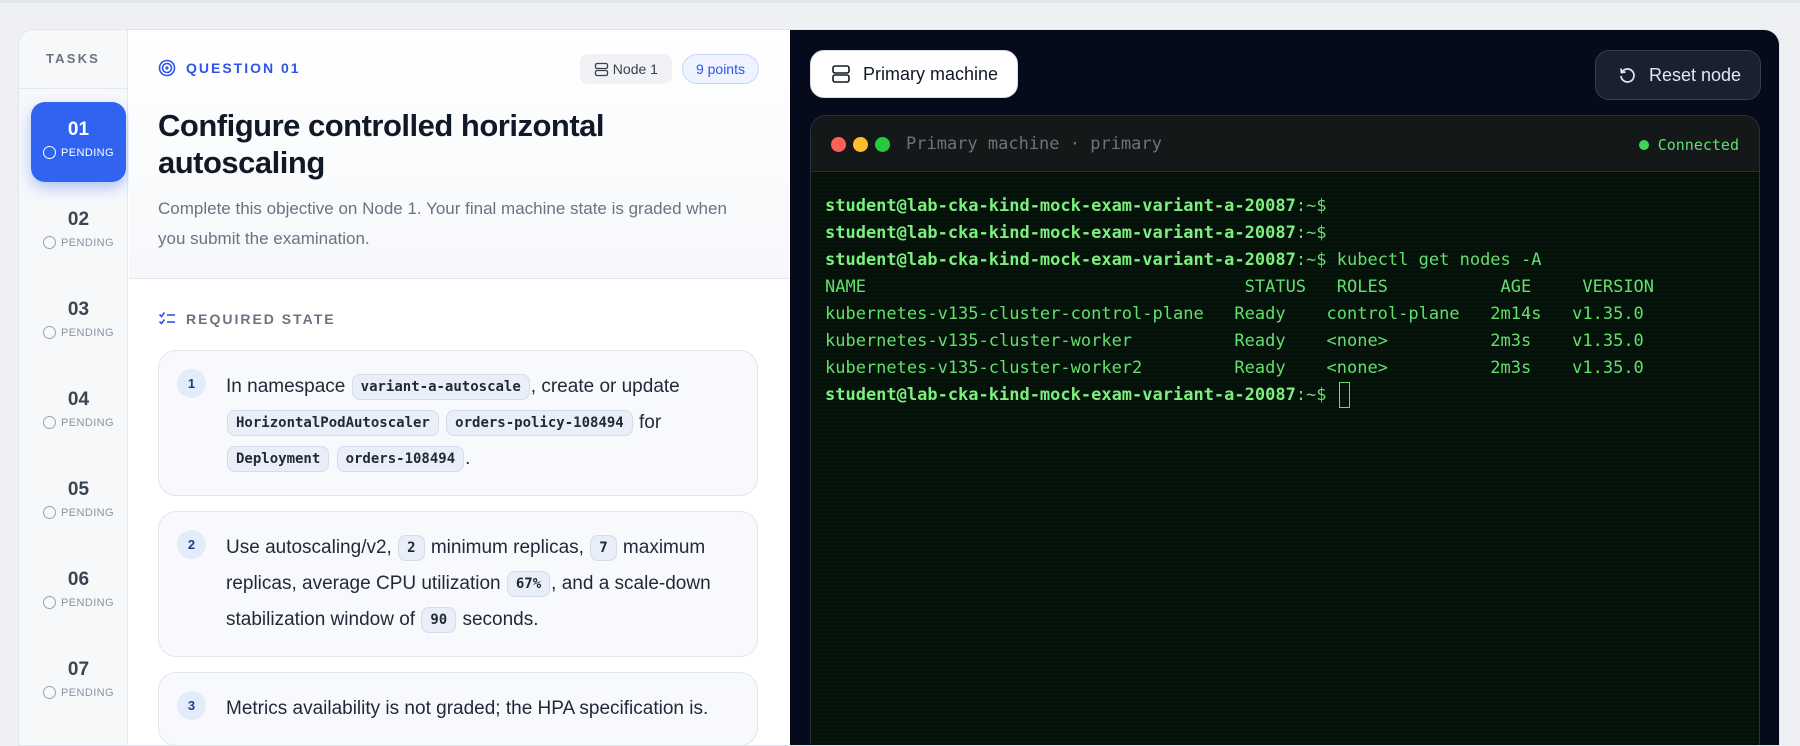 This screenshot has height=746, width=1800. Describe the element at coordinates (1627, 75) in the screenshot. I see `reset-icon` at that location.